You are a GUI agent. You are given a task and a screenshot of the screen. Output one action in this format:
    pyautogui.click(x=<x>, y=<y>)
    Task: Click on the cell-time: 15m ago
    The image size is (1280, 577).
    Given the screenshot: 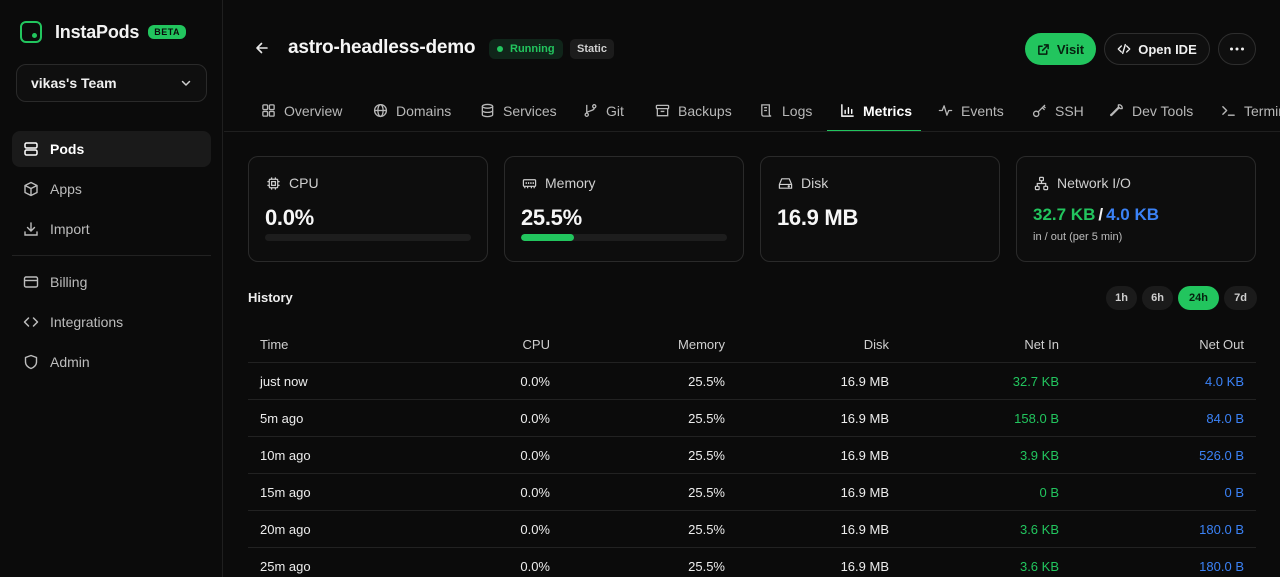 What is the action you would take?
    pyautogui.click(x=285, y=492)
    